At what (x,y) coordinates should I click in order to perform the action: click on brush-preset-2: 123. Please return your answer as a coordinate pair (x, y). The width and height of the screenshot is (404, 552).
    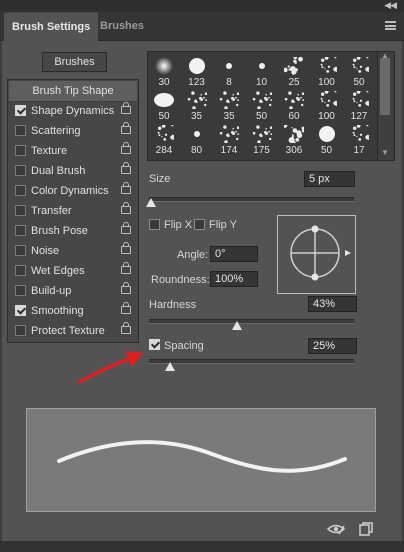
    Looking at the image, I should click on (197, 71).